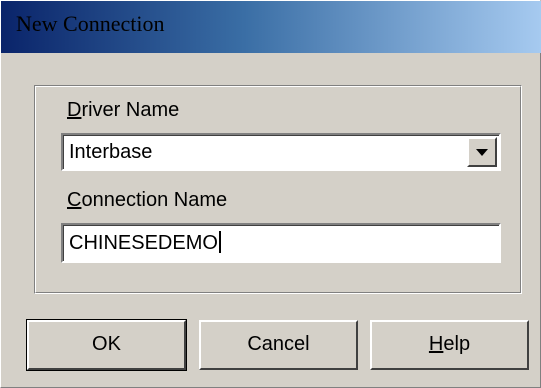  I want to click on driver-dropdown-button, so click(482, 152).